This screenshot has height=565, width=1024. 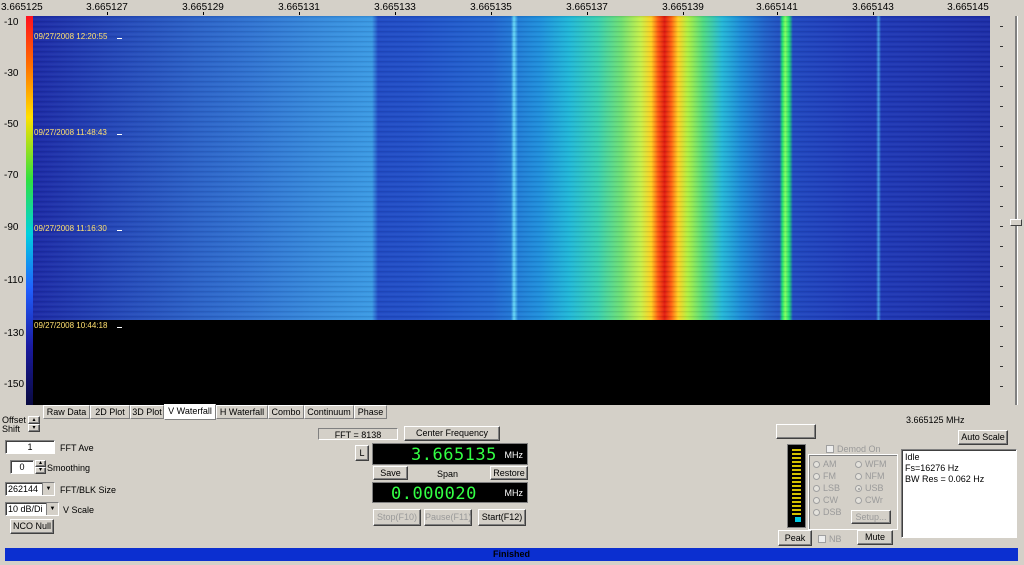 I want to click on signal-meter, so click(x=796, y=486).